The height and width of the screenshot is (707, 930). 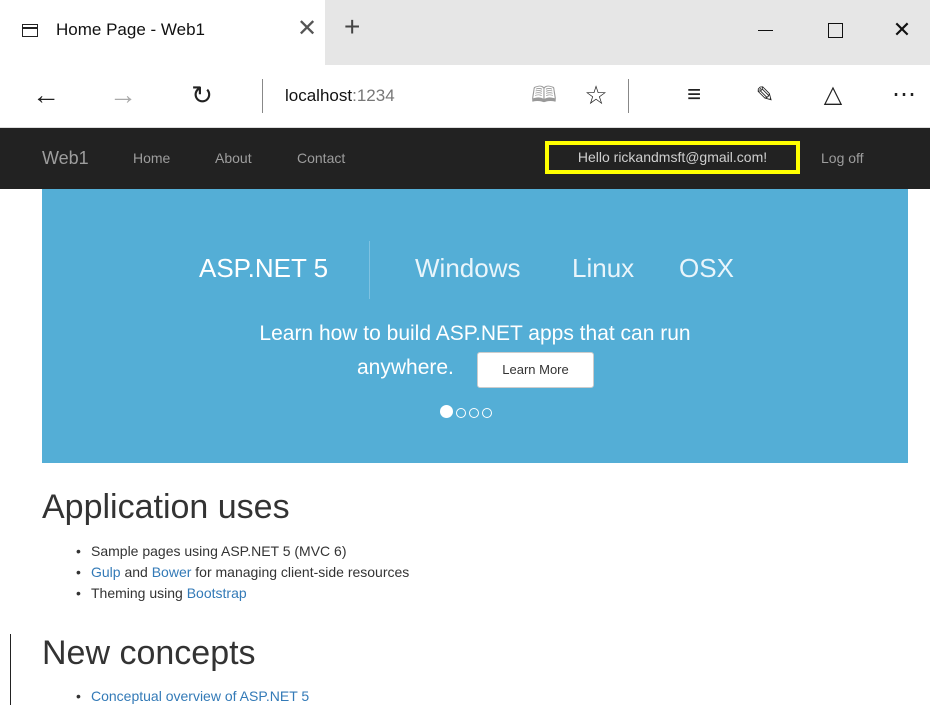 What do you see at coordinates (172, 572) in the screenshot?
I see `bower-link: Bower` at bounding box center [172, 572].